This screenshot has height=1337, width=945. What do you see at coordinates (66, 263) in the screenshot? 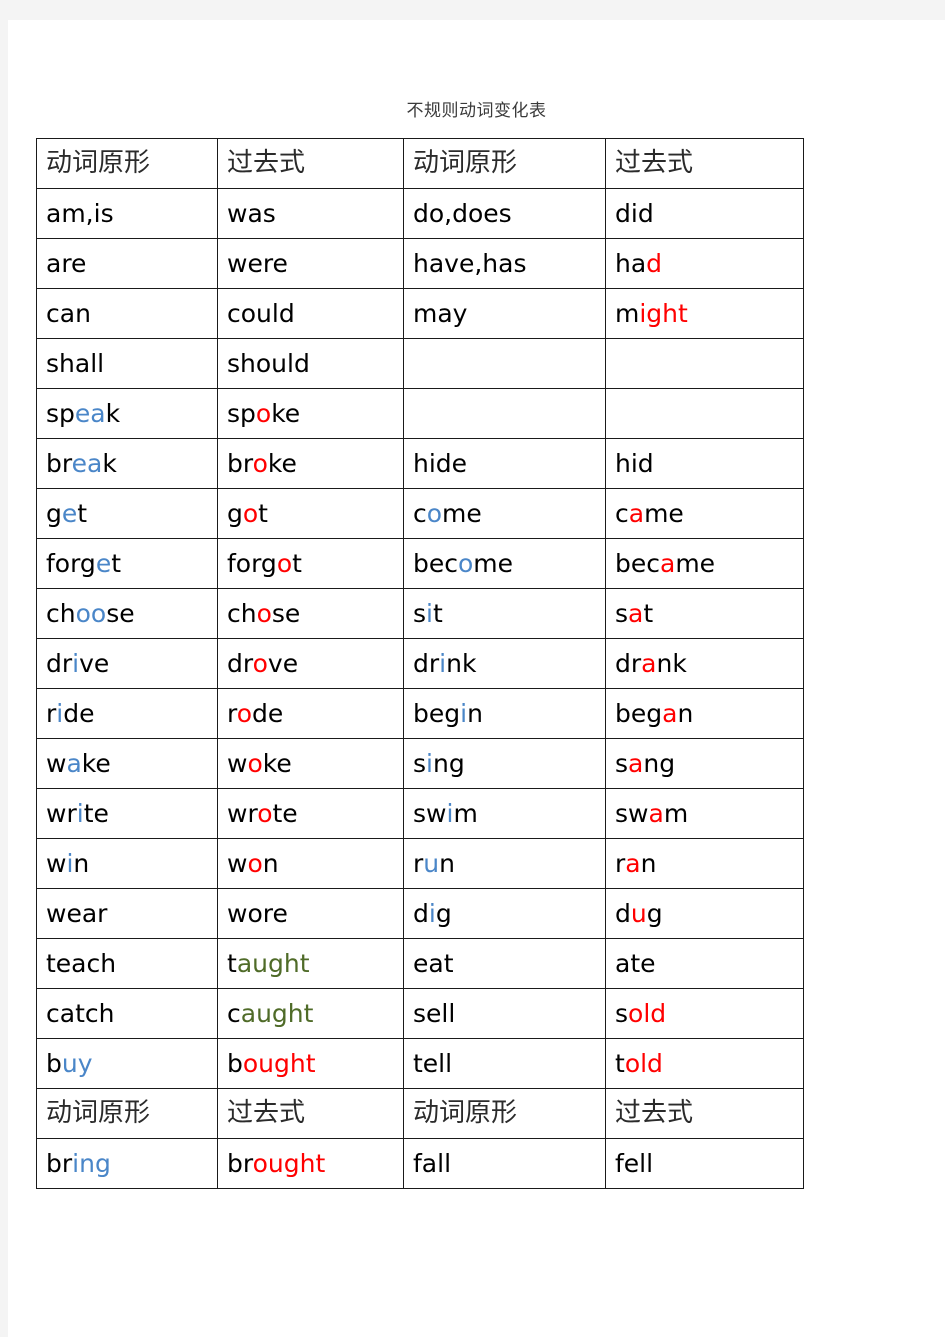
I see `text-segment: are` at bounding box center [66, 263].